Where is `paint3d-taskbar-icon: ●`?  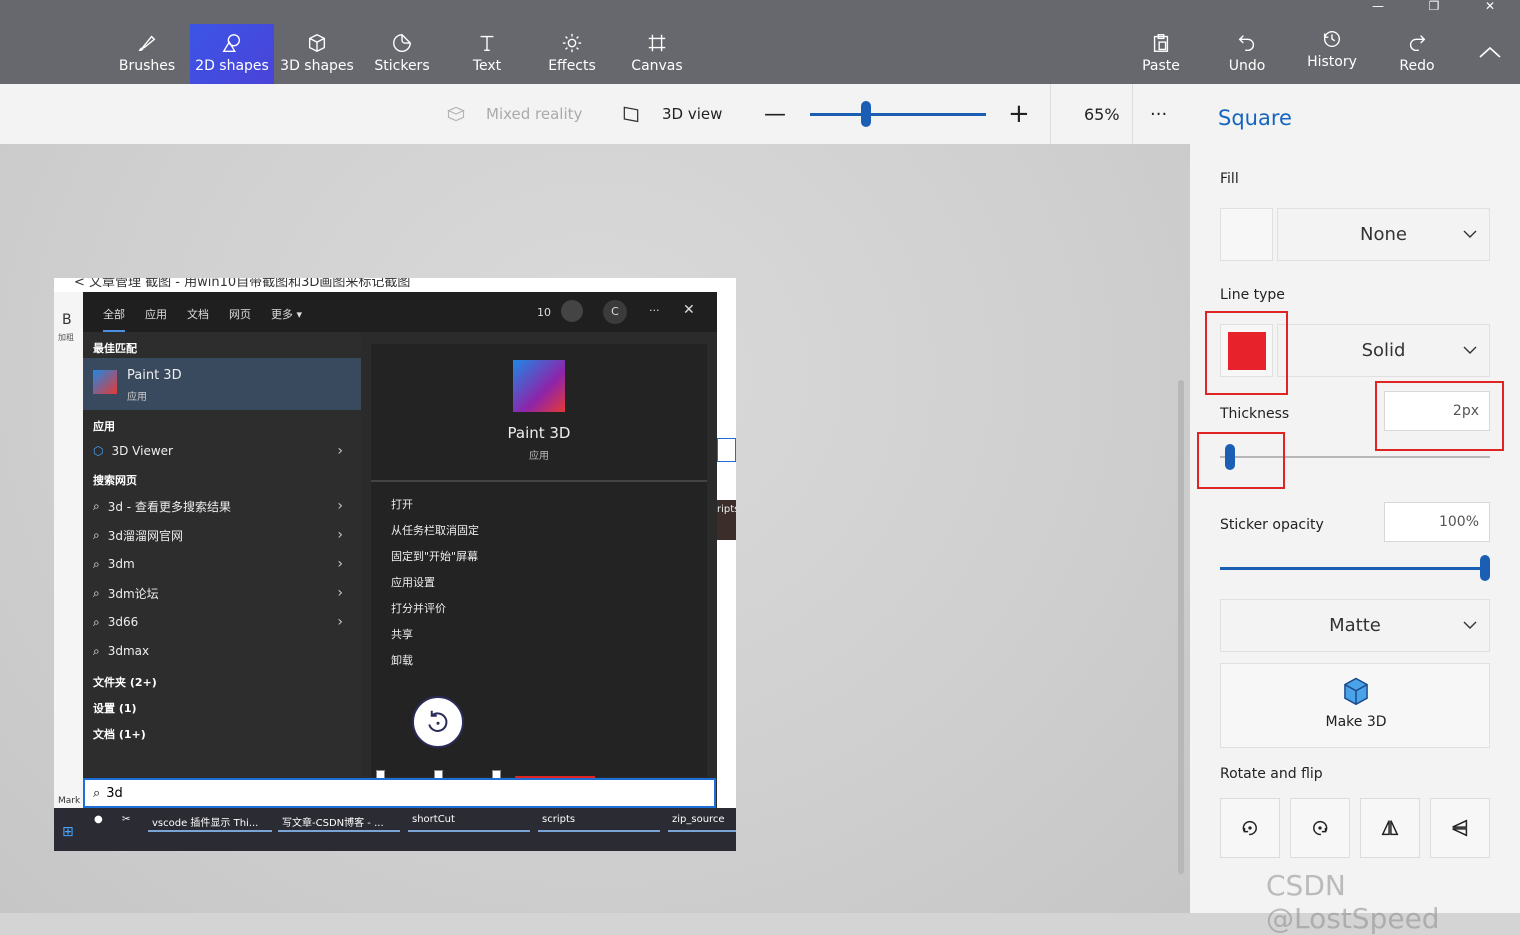 paint3d-taskbar-icon: ● is located at coordinates (98, 819).